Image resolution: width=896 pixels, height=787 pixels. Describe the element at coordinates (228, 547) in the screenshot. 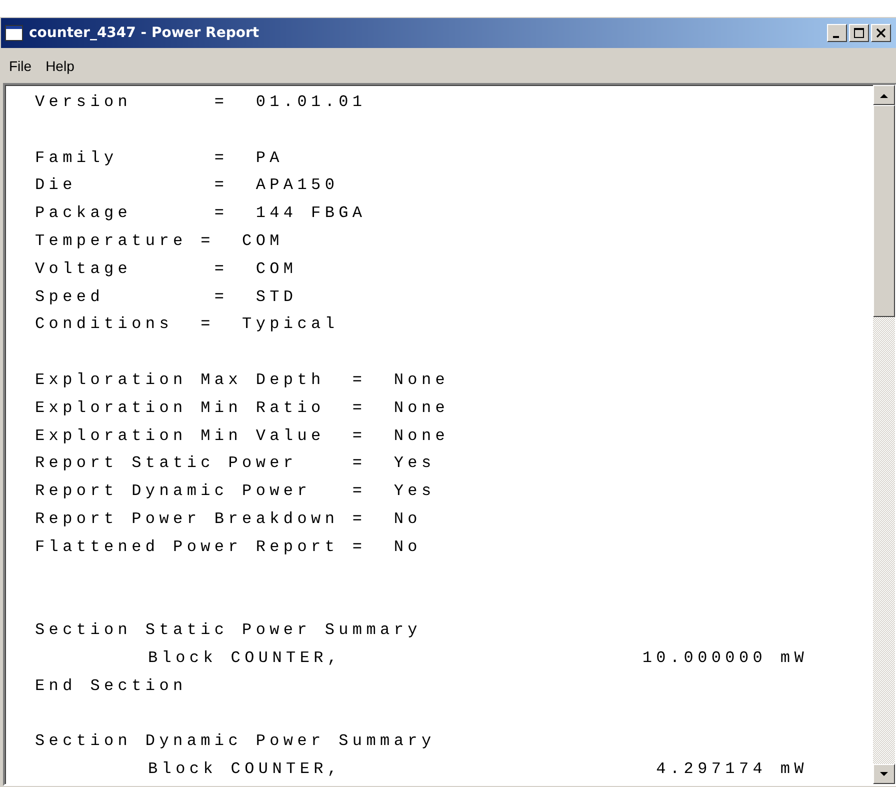

I see `report-line: Flattened Power Report = No` at that location.